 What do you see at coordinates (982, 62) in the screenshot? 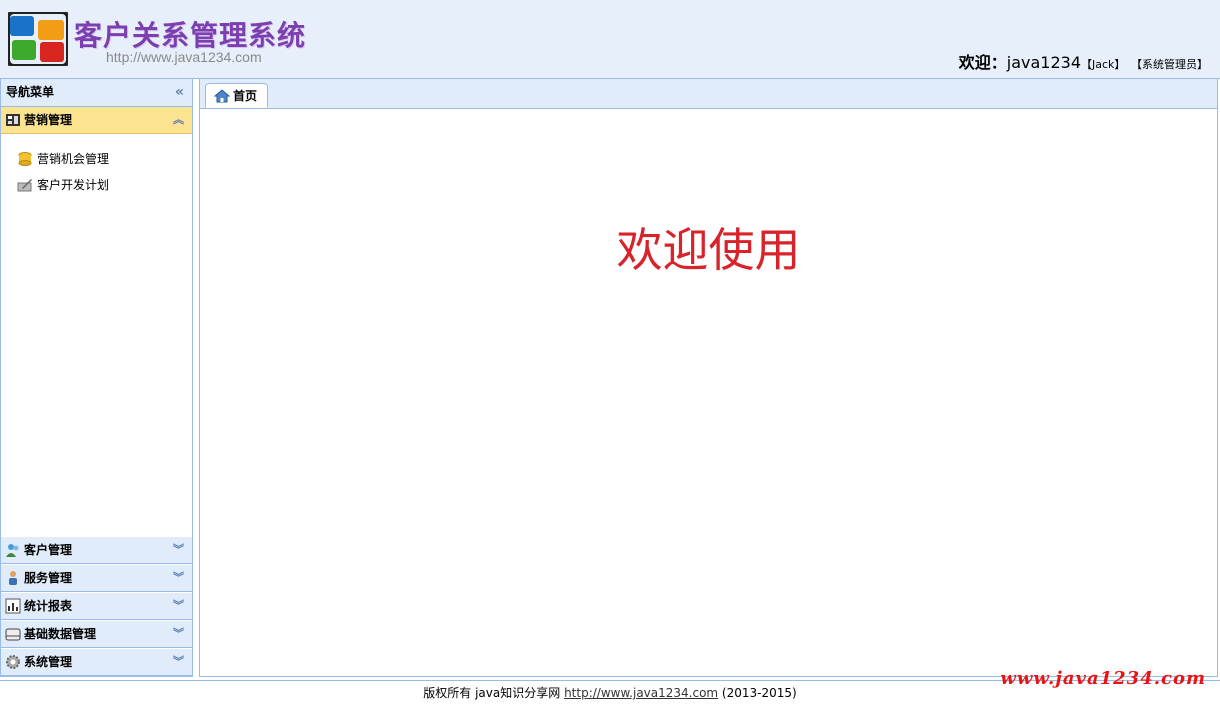
I see `welcome-label: 欢迎：` at bounding box center [982, 62].